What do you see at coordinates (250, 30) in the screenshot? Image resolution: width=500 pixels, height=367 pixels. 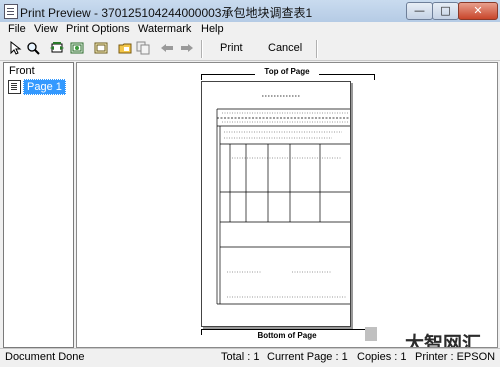 I see `menu-bar: File View Print Options Watermark Help` at bounding box center [250, 30].